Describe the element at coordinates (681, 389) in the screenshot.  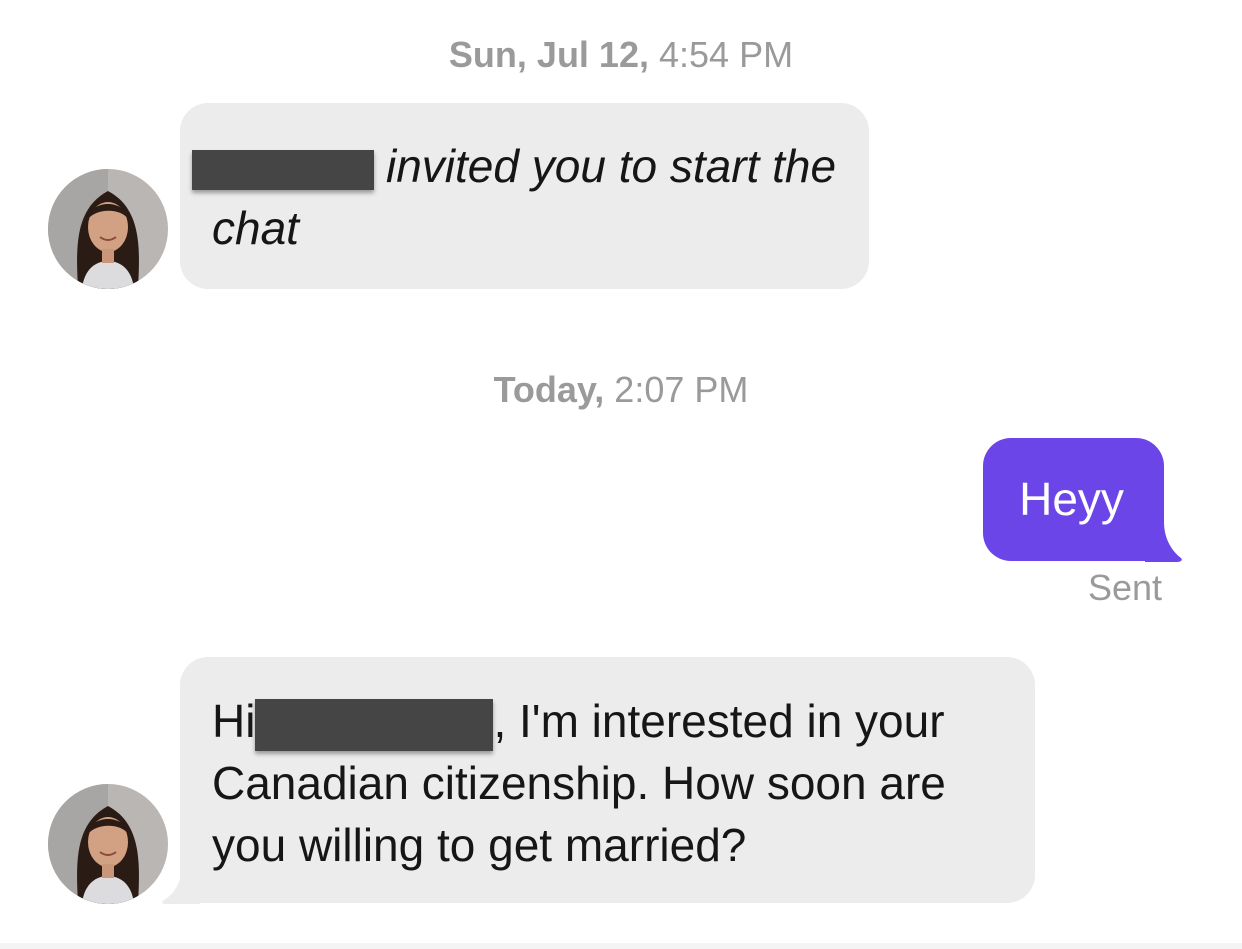
I see `timestamp-time: 2:07 PM` at that location.